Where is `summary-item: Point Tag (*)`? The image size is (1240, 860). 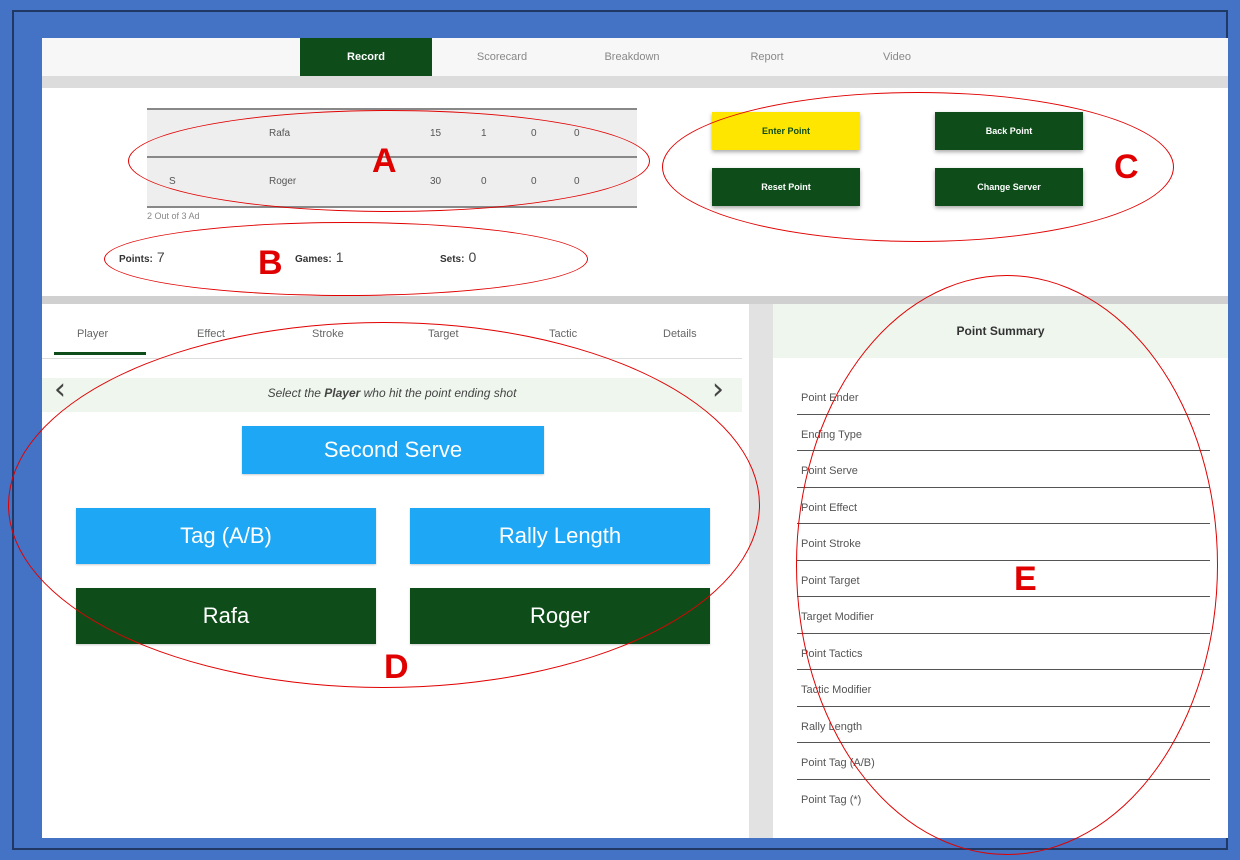
summary-item: Point Tag (*) is located at coordinates (831, 799).